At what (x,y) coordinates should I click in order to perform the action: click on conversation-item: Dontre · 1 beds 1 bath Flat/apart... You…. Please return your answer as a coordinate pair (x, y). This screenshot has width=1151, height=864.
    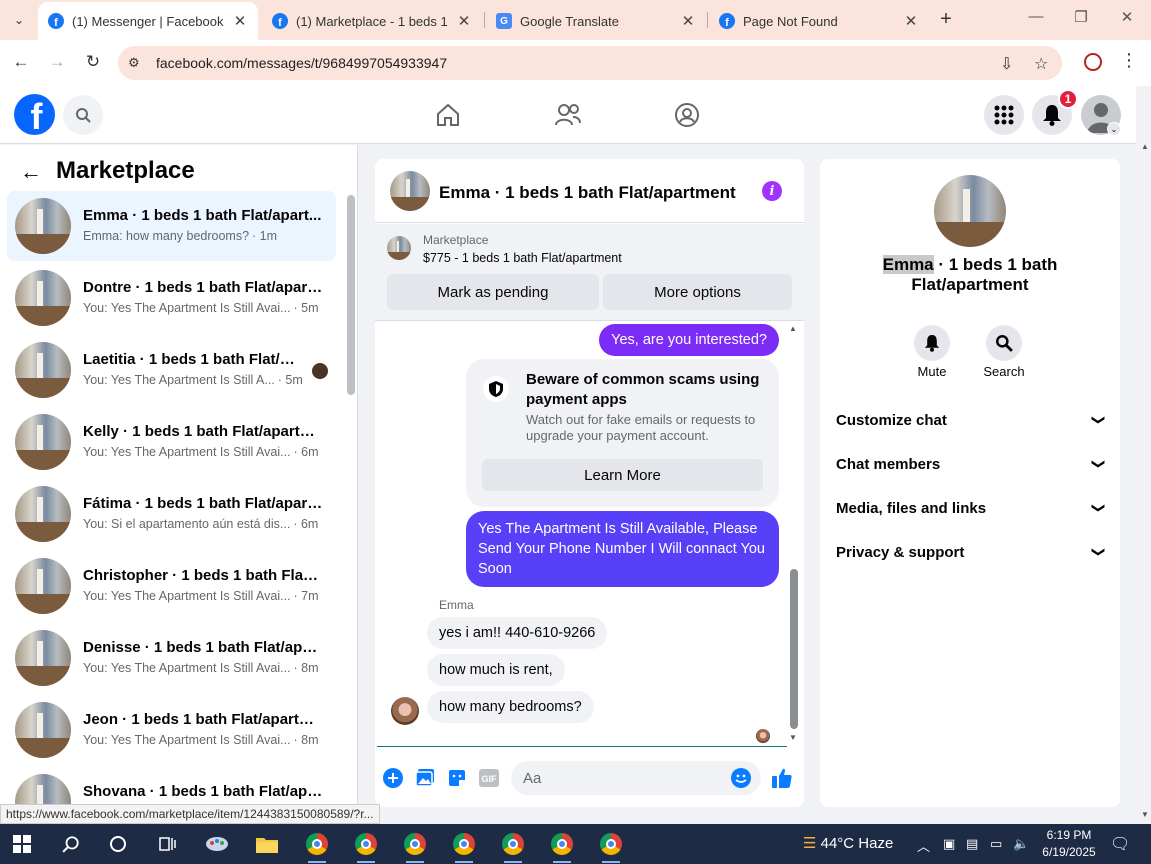
    Looking at the image, I should click on (171, 298).